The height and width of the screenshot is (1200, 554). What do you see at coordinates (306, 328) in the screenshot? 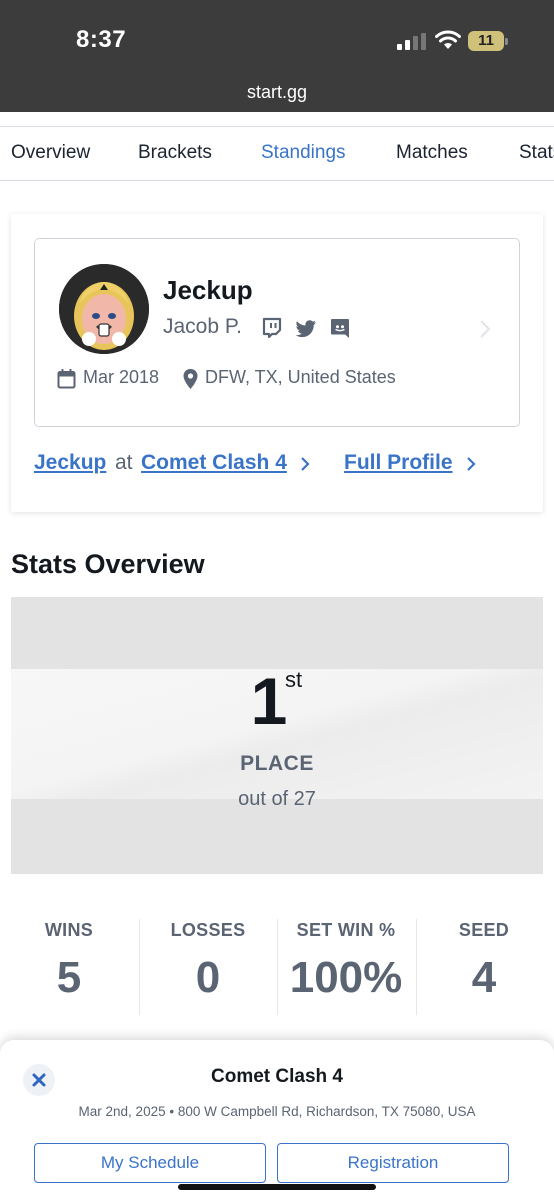
I see `twitter-icon` at bounding box center [306, 328].